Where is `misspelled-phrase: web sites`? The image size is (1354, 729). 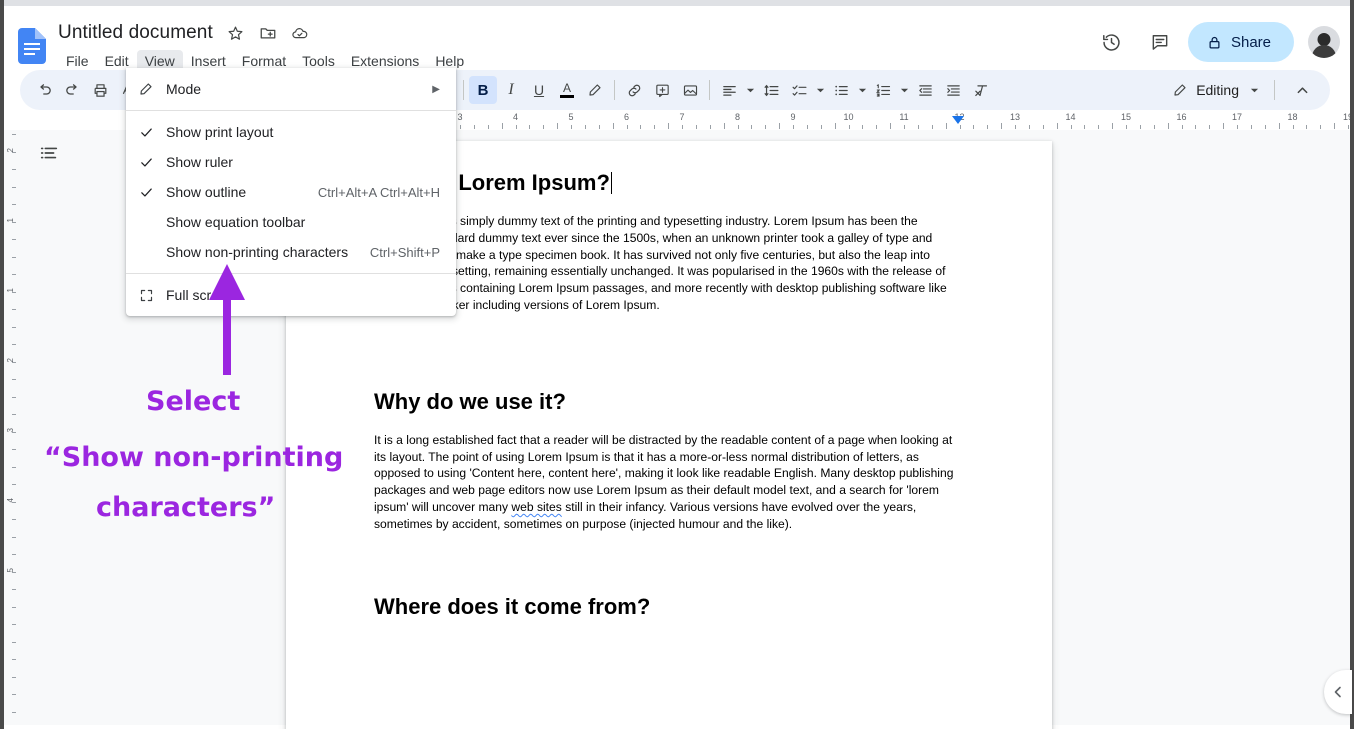
misspelled-phrase: web sites is located at coordinates (536, 507).